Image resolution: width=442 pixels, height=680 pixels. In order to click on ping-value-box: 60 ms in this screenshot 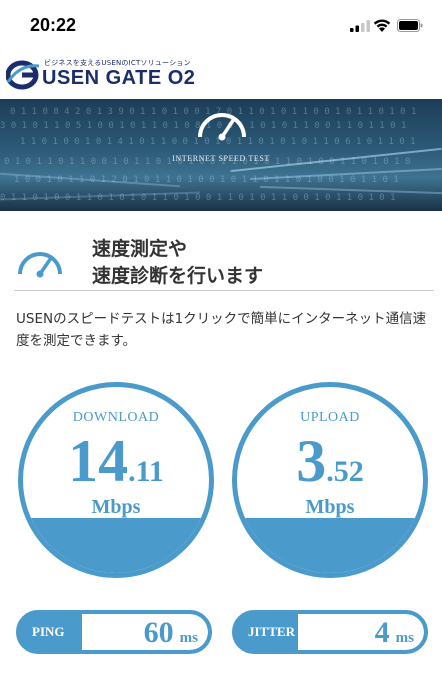, I will do `click(145, 632)`.